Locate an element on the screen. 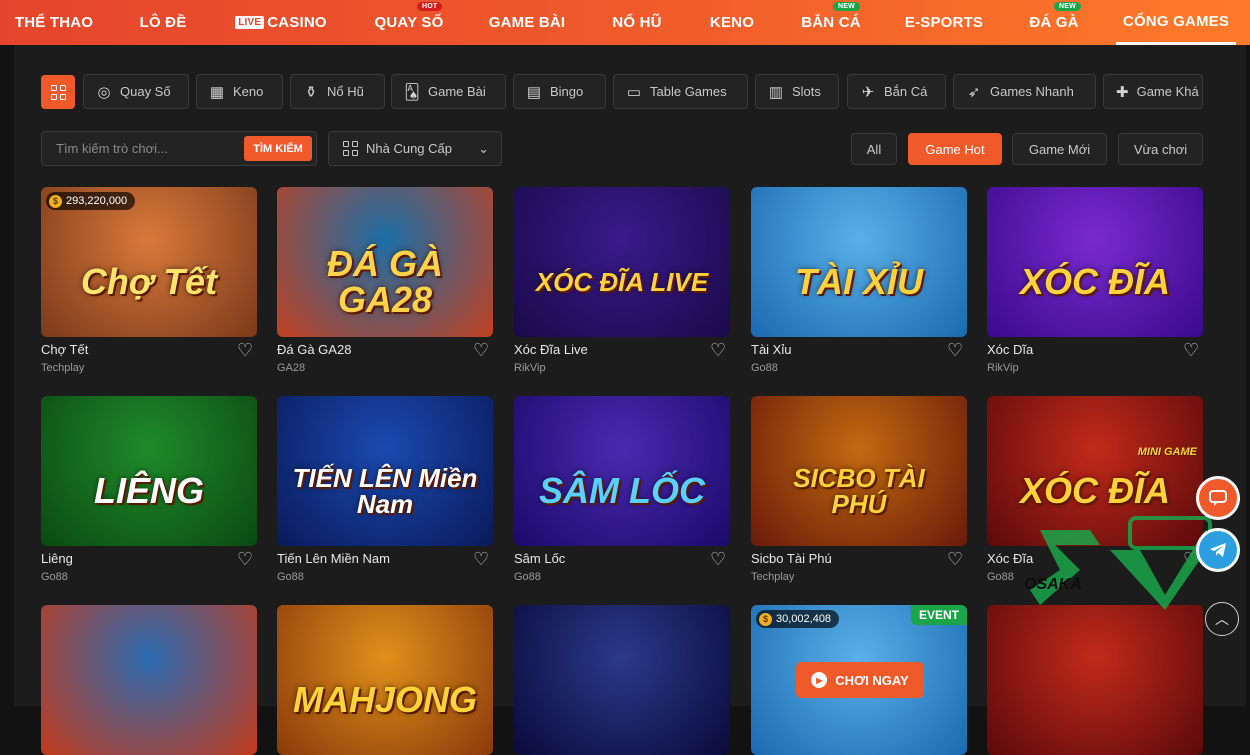  nav-item-game-bai: GAME BÀI is located at coordinates (527, 22).